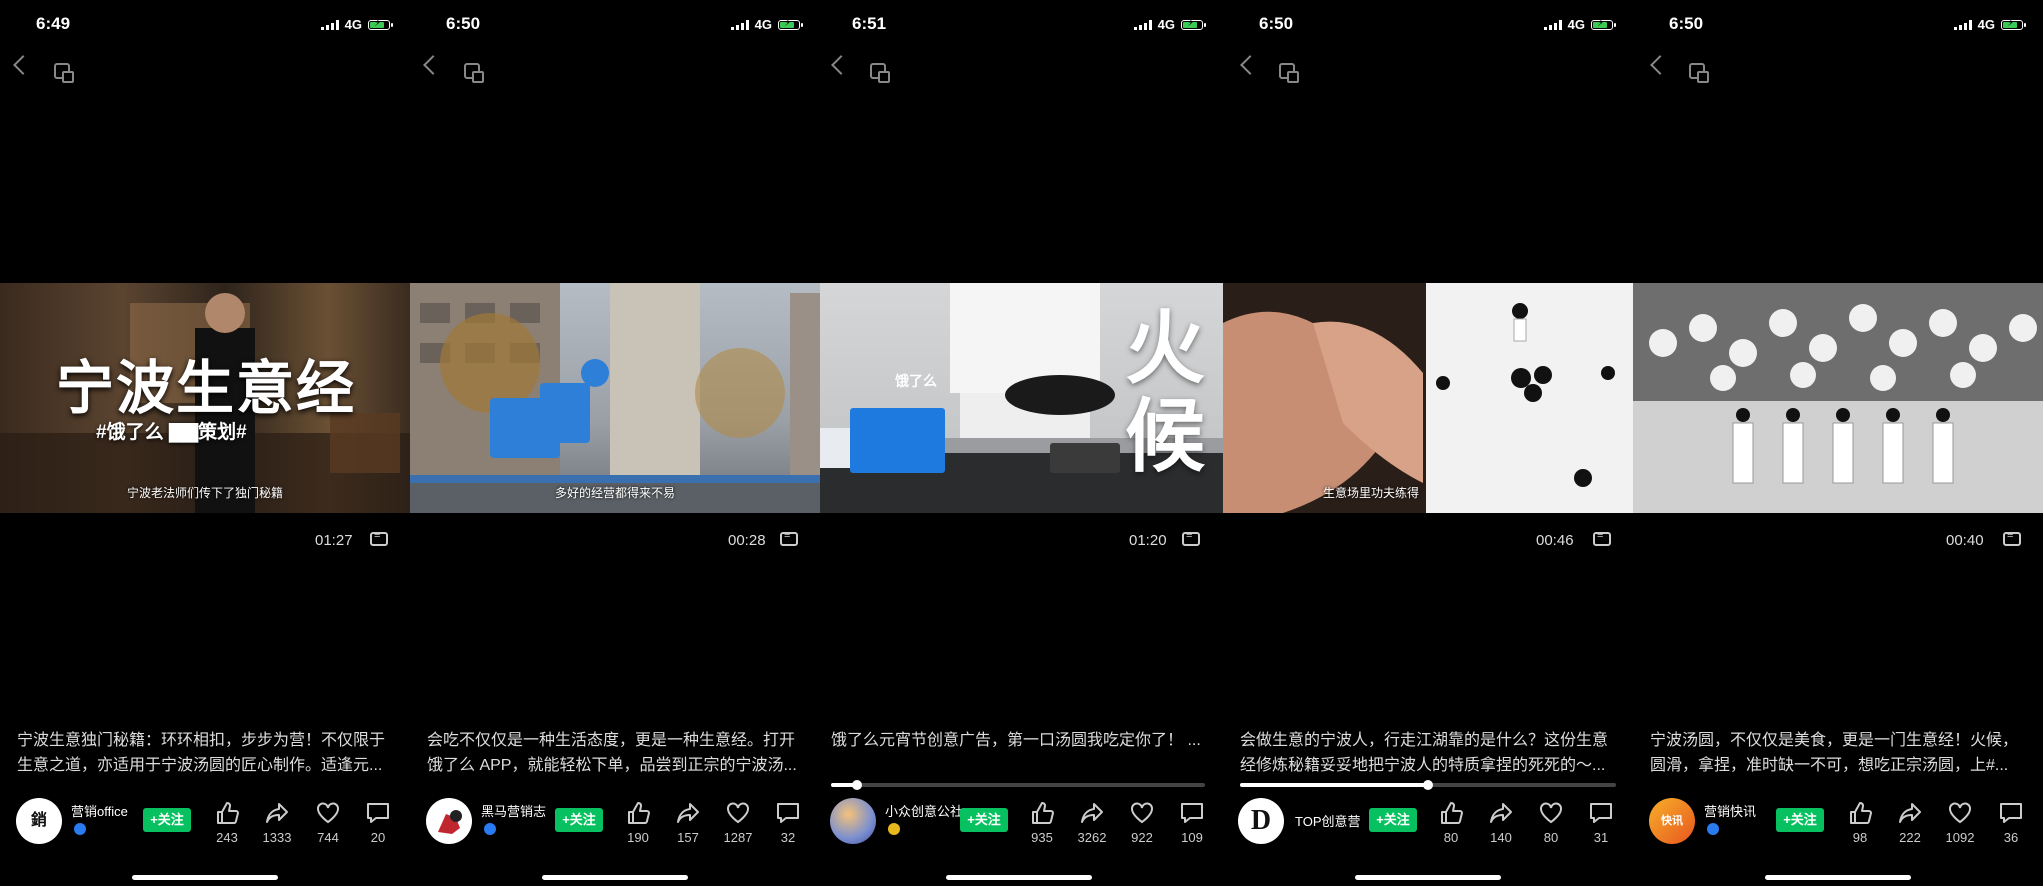 This screenshot has height=886, width=2043. Describe the element at coordinates (1860, 822) in the screenshot. I see `like-button: 98` at that location.